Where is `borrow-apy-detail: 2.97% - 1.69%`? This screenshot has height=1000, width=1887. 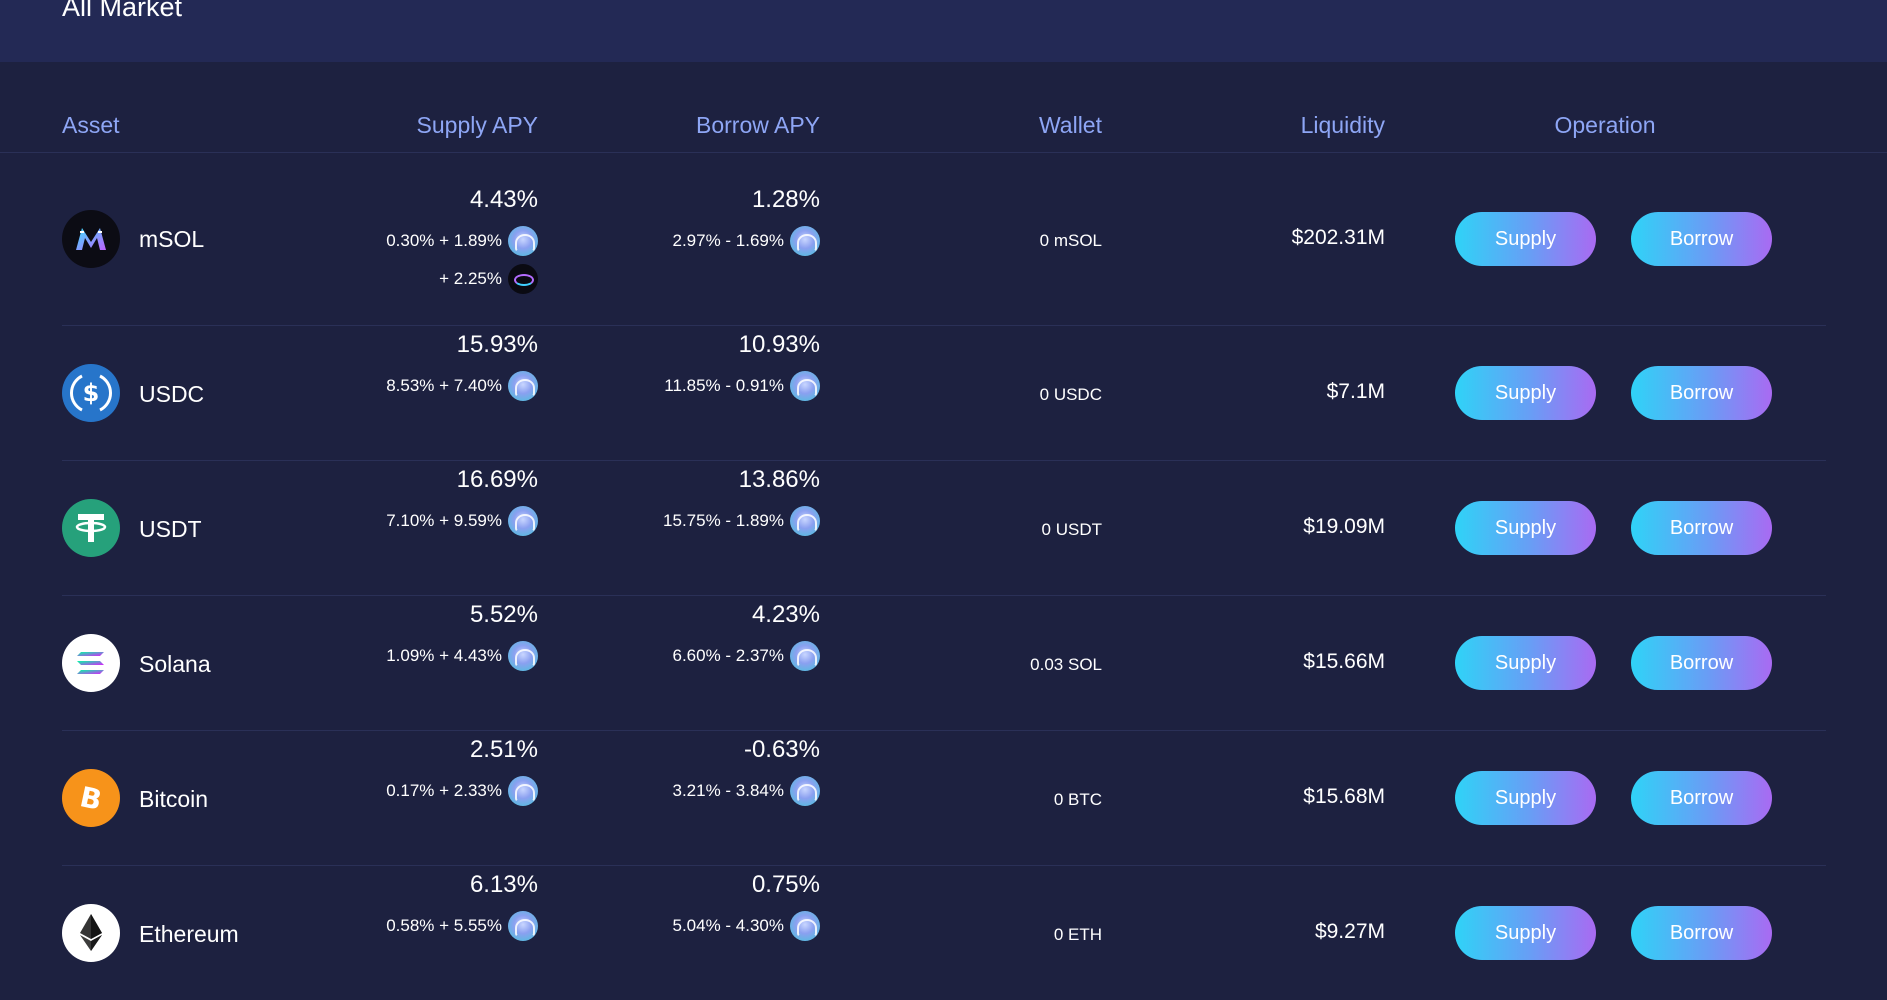 borrow-apy-detail: 2.97% - 1.69% is located at coordinates (706, 241).